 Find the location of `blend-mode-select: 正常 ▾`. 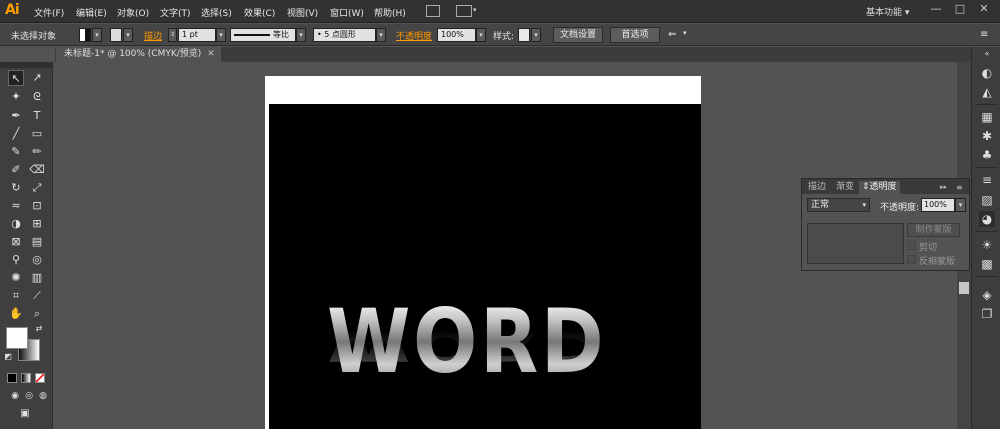

blend-mode-select: 正常 ▾ is located at coordinates (838, 205).